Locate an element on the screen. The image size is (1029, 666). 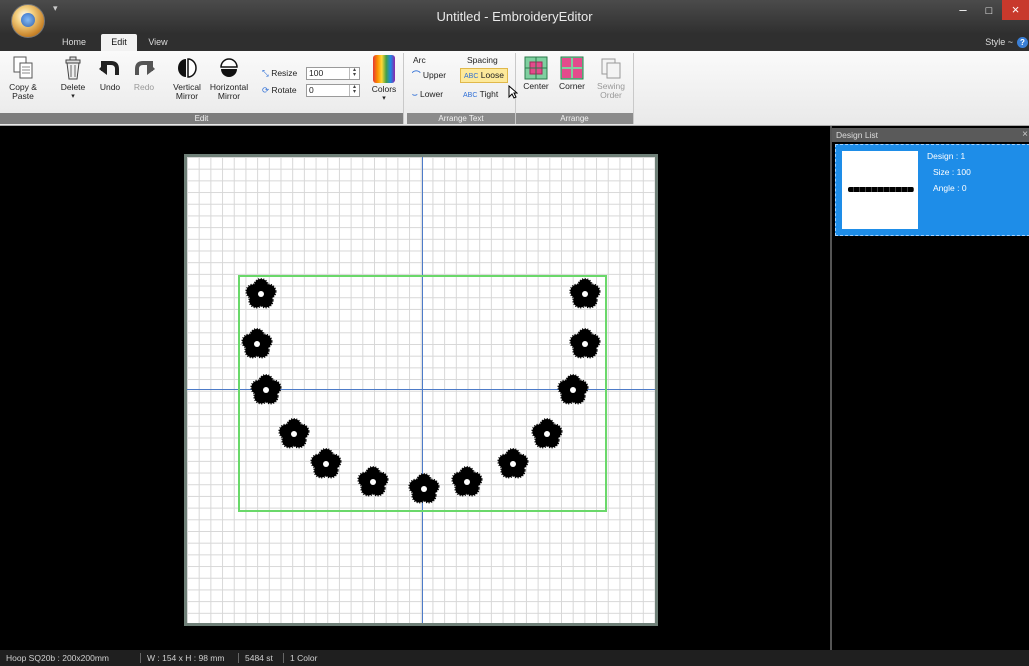
vertical-mirror-button: Vertical Mirror is located at coordinates (187, 78).